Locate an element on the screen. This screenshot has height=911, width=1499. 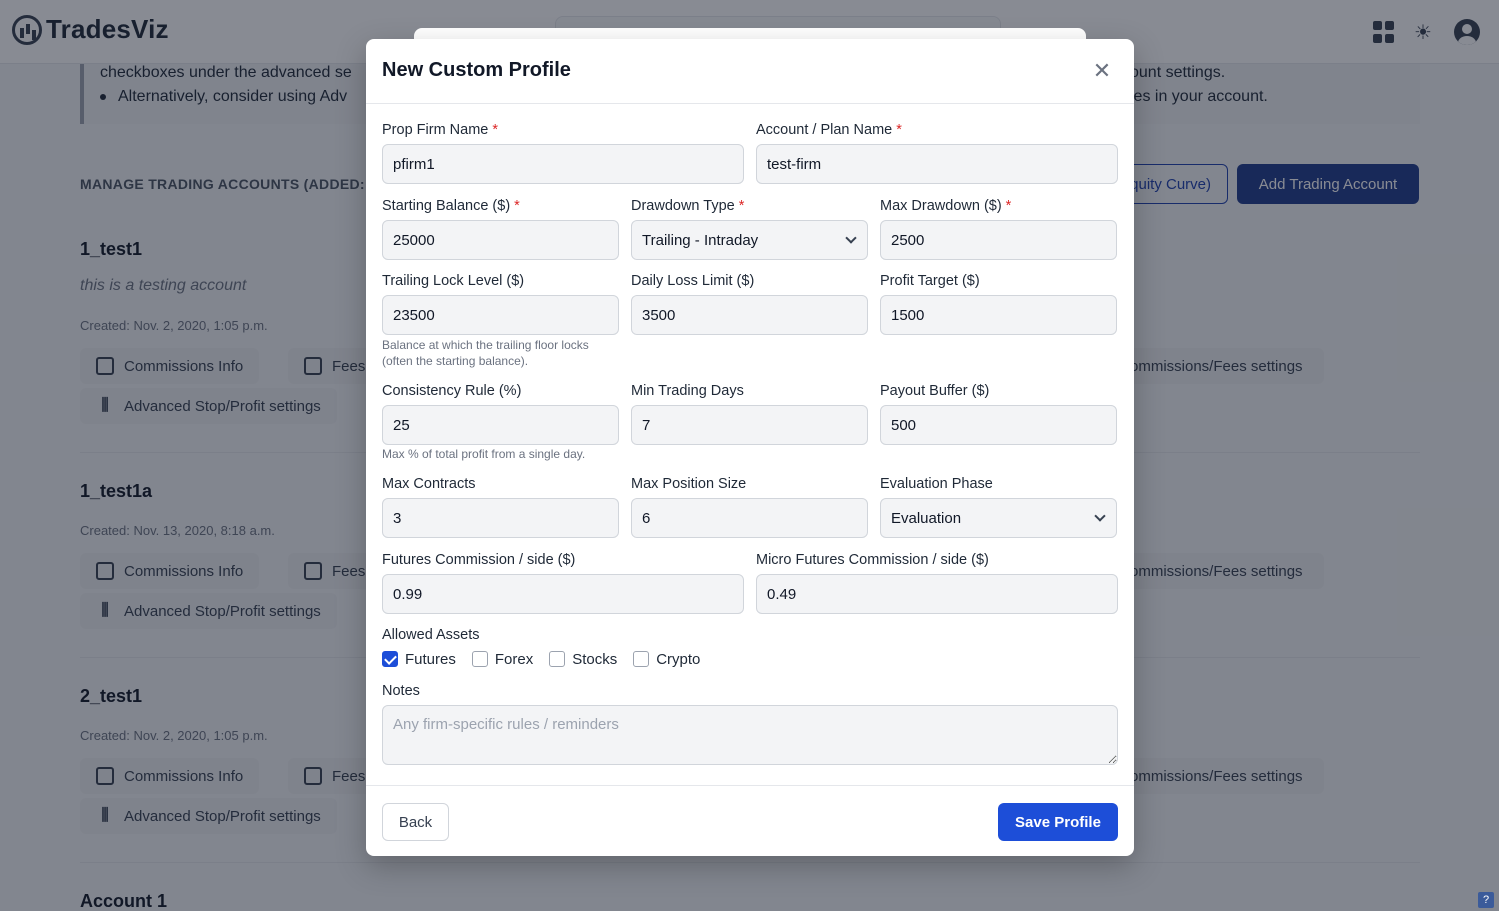
asset-crypto-checkbox: Crypto is located at coordinates (666, 659).